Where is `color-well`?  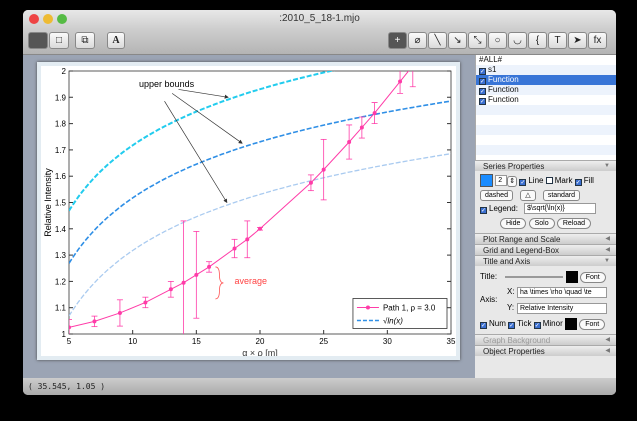 color-well is located at coordinates (486, 181).